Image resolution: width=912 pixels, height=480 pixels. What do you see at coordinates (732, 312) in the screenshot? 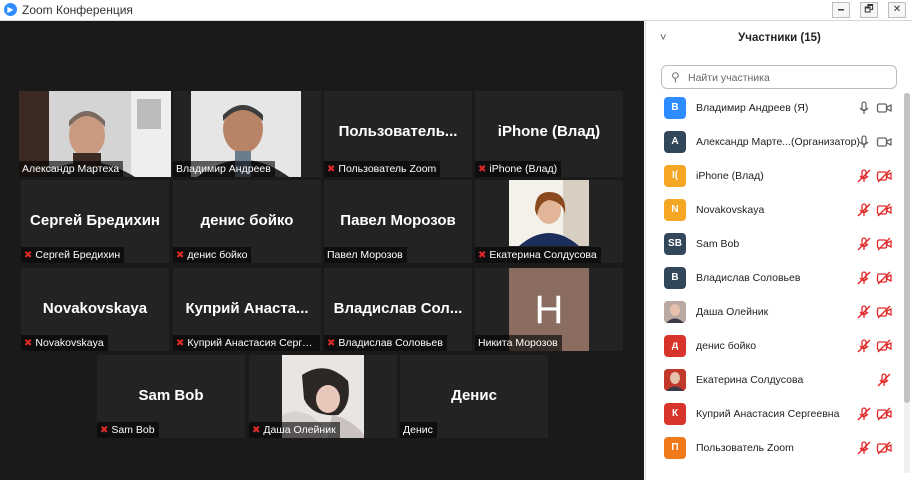
I see `participant-name: Даша Олейник` at bounding box center [732, 312].